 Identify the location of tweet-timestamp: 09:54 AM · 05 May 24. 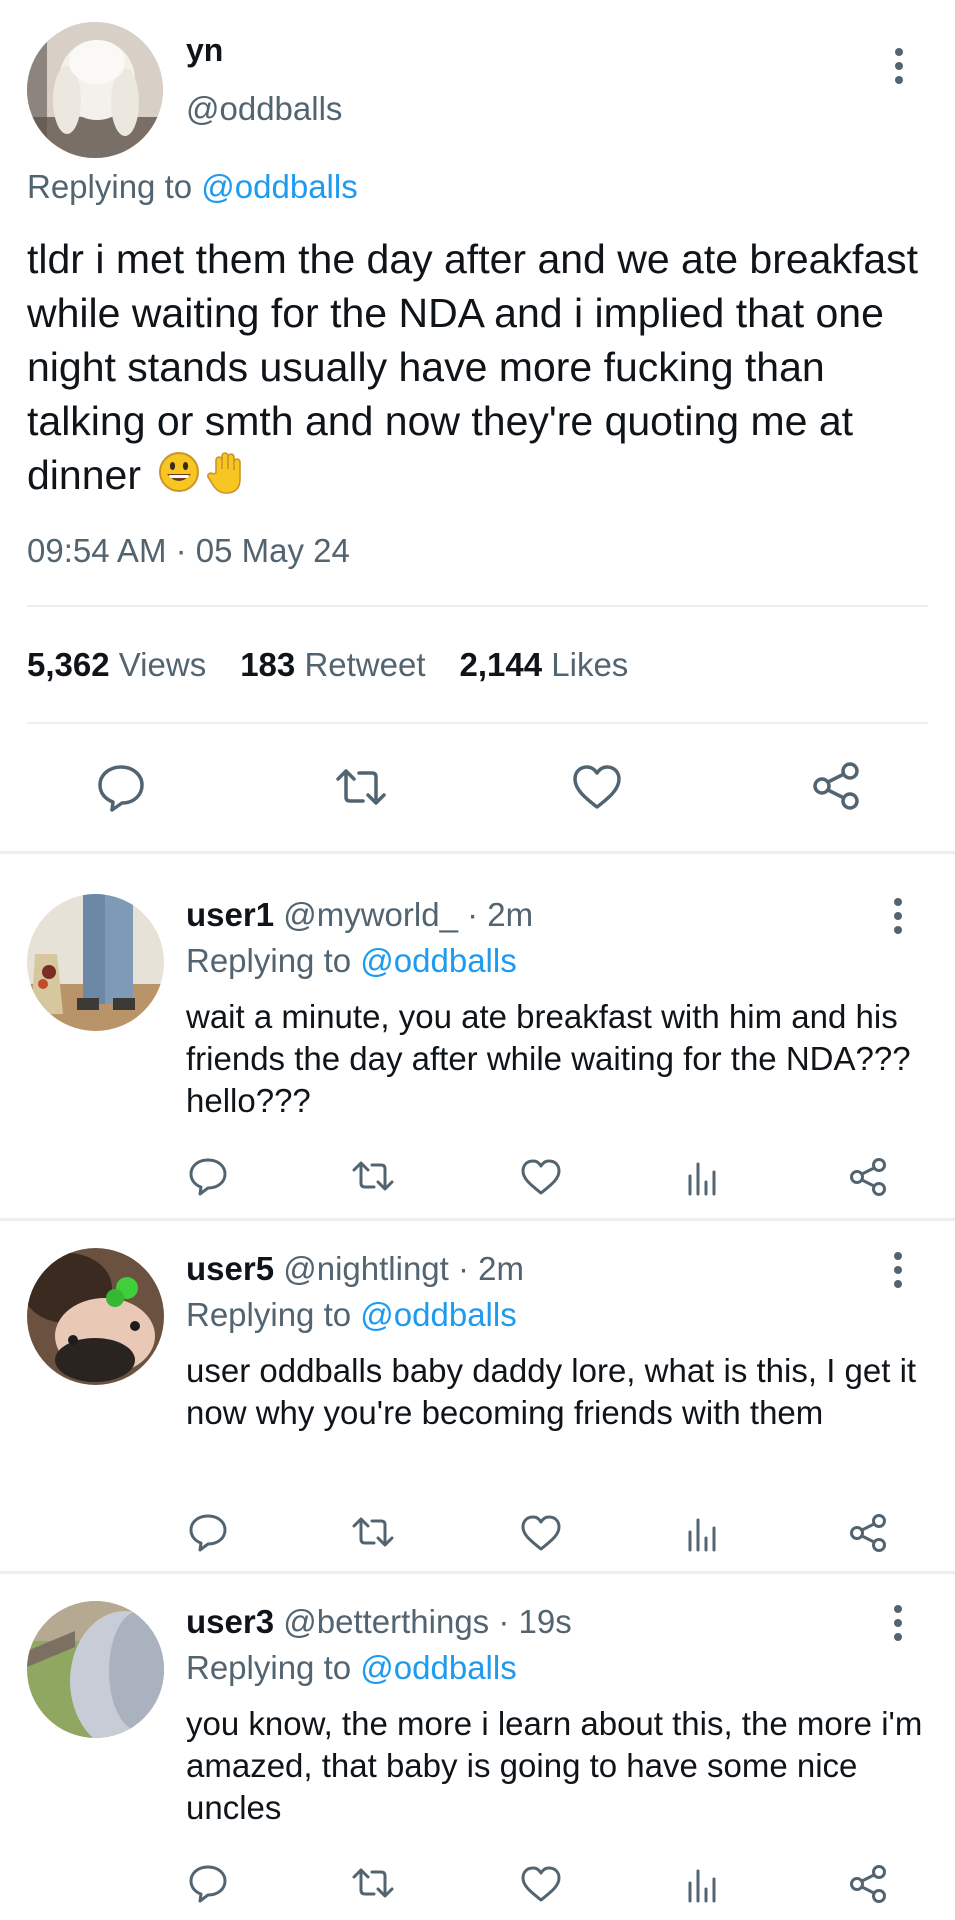
(188, 550).